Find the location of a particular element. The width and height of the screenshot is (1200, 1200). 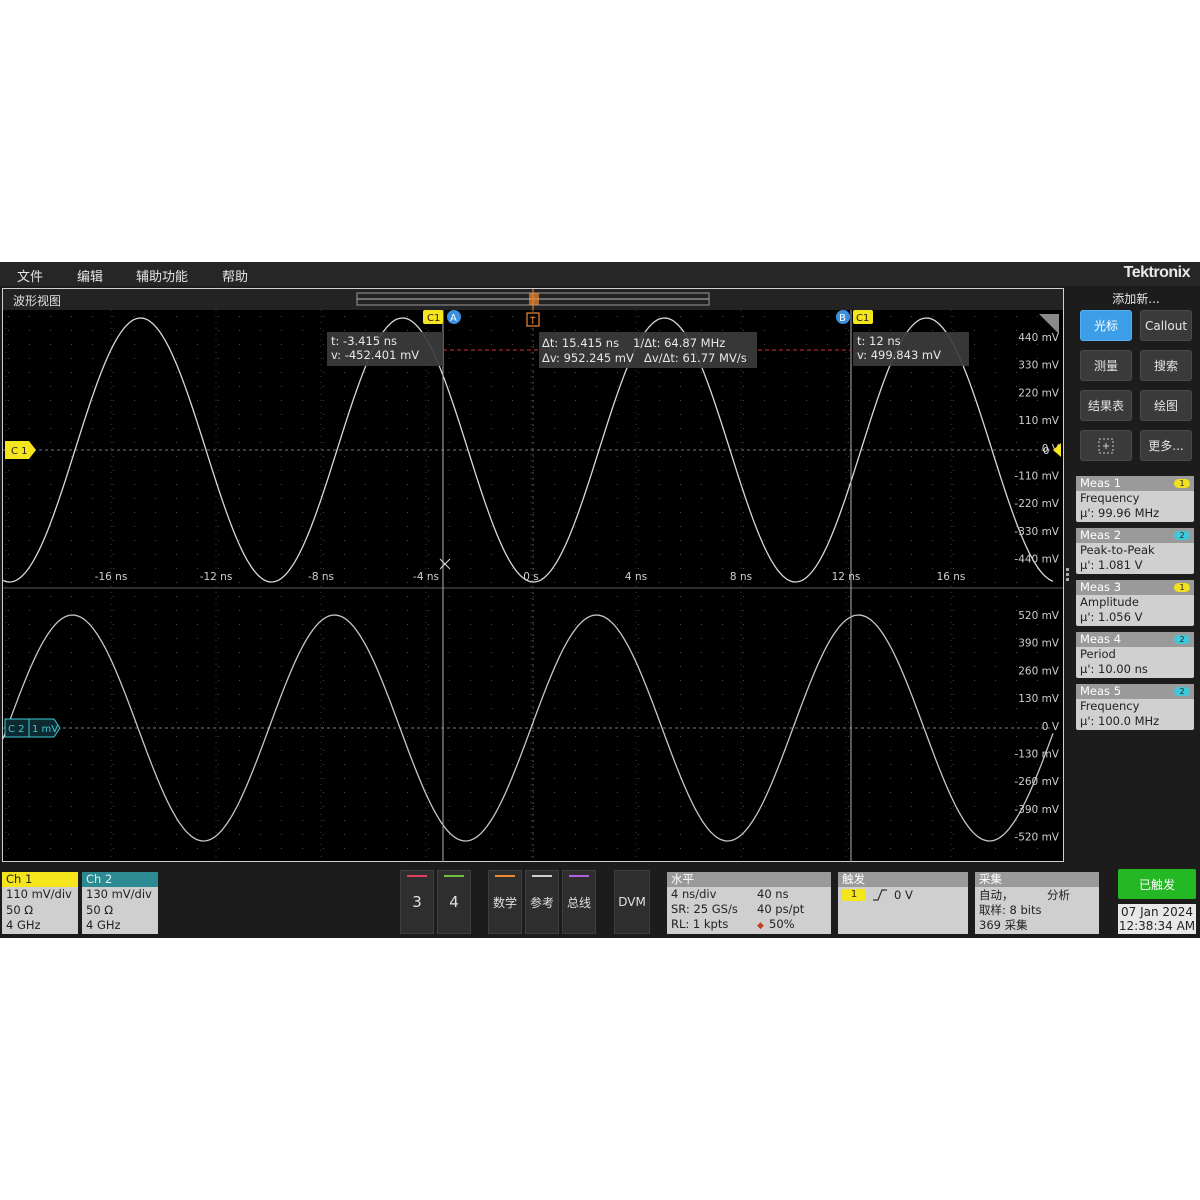

measurement-type: Amplitude is located at coordinates (1109, 602).